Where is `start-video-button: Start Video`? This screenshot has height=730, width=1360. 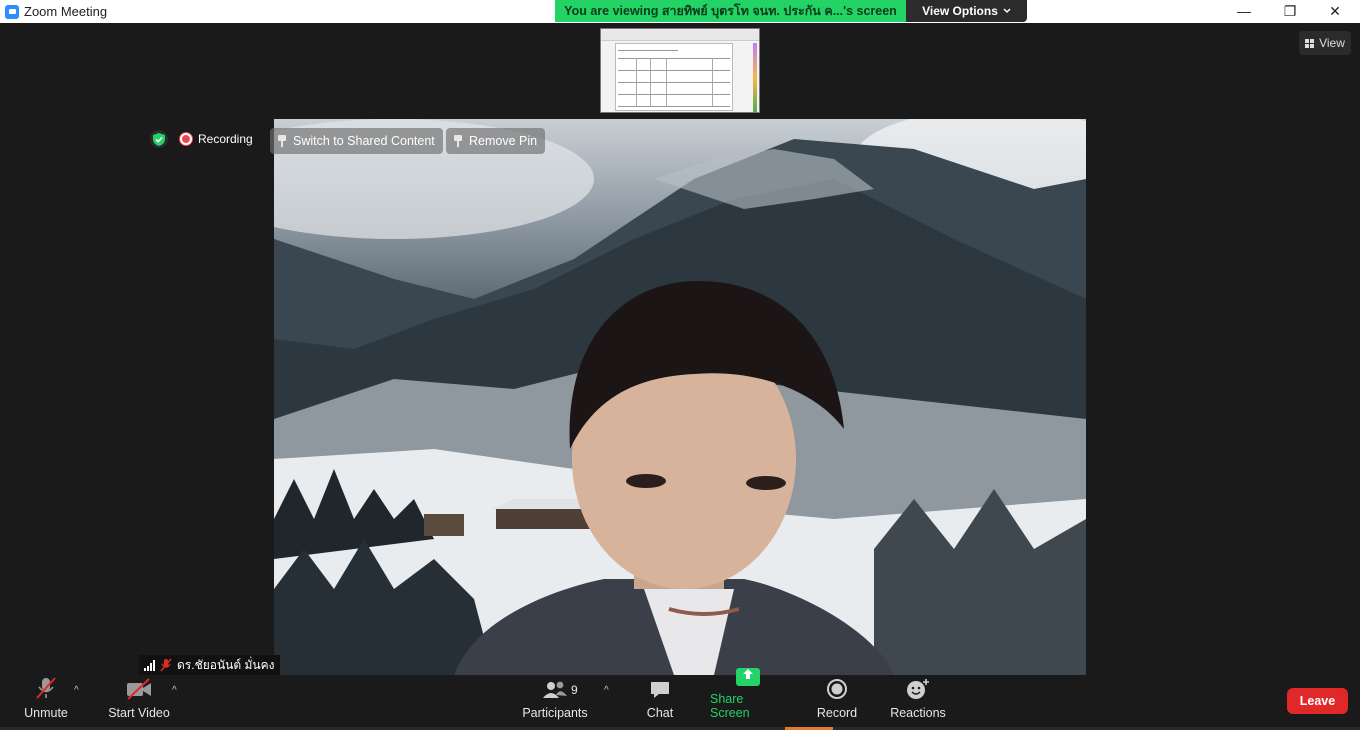 start-video-button: Start Video is located at coordinates (139, 701).